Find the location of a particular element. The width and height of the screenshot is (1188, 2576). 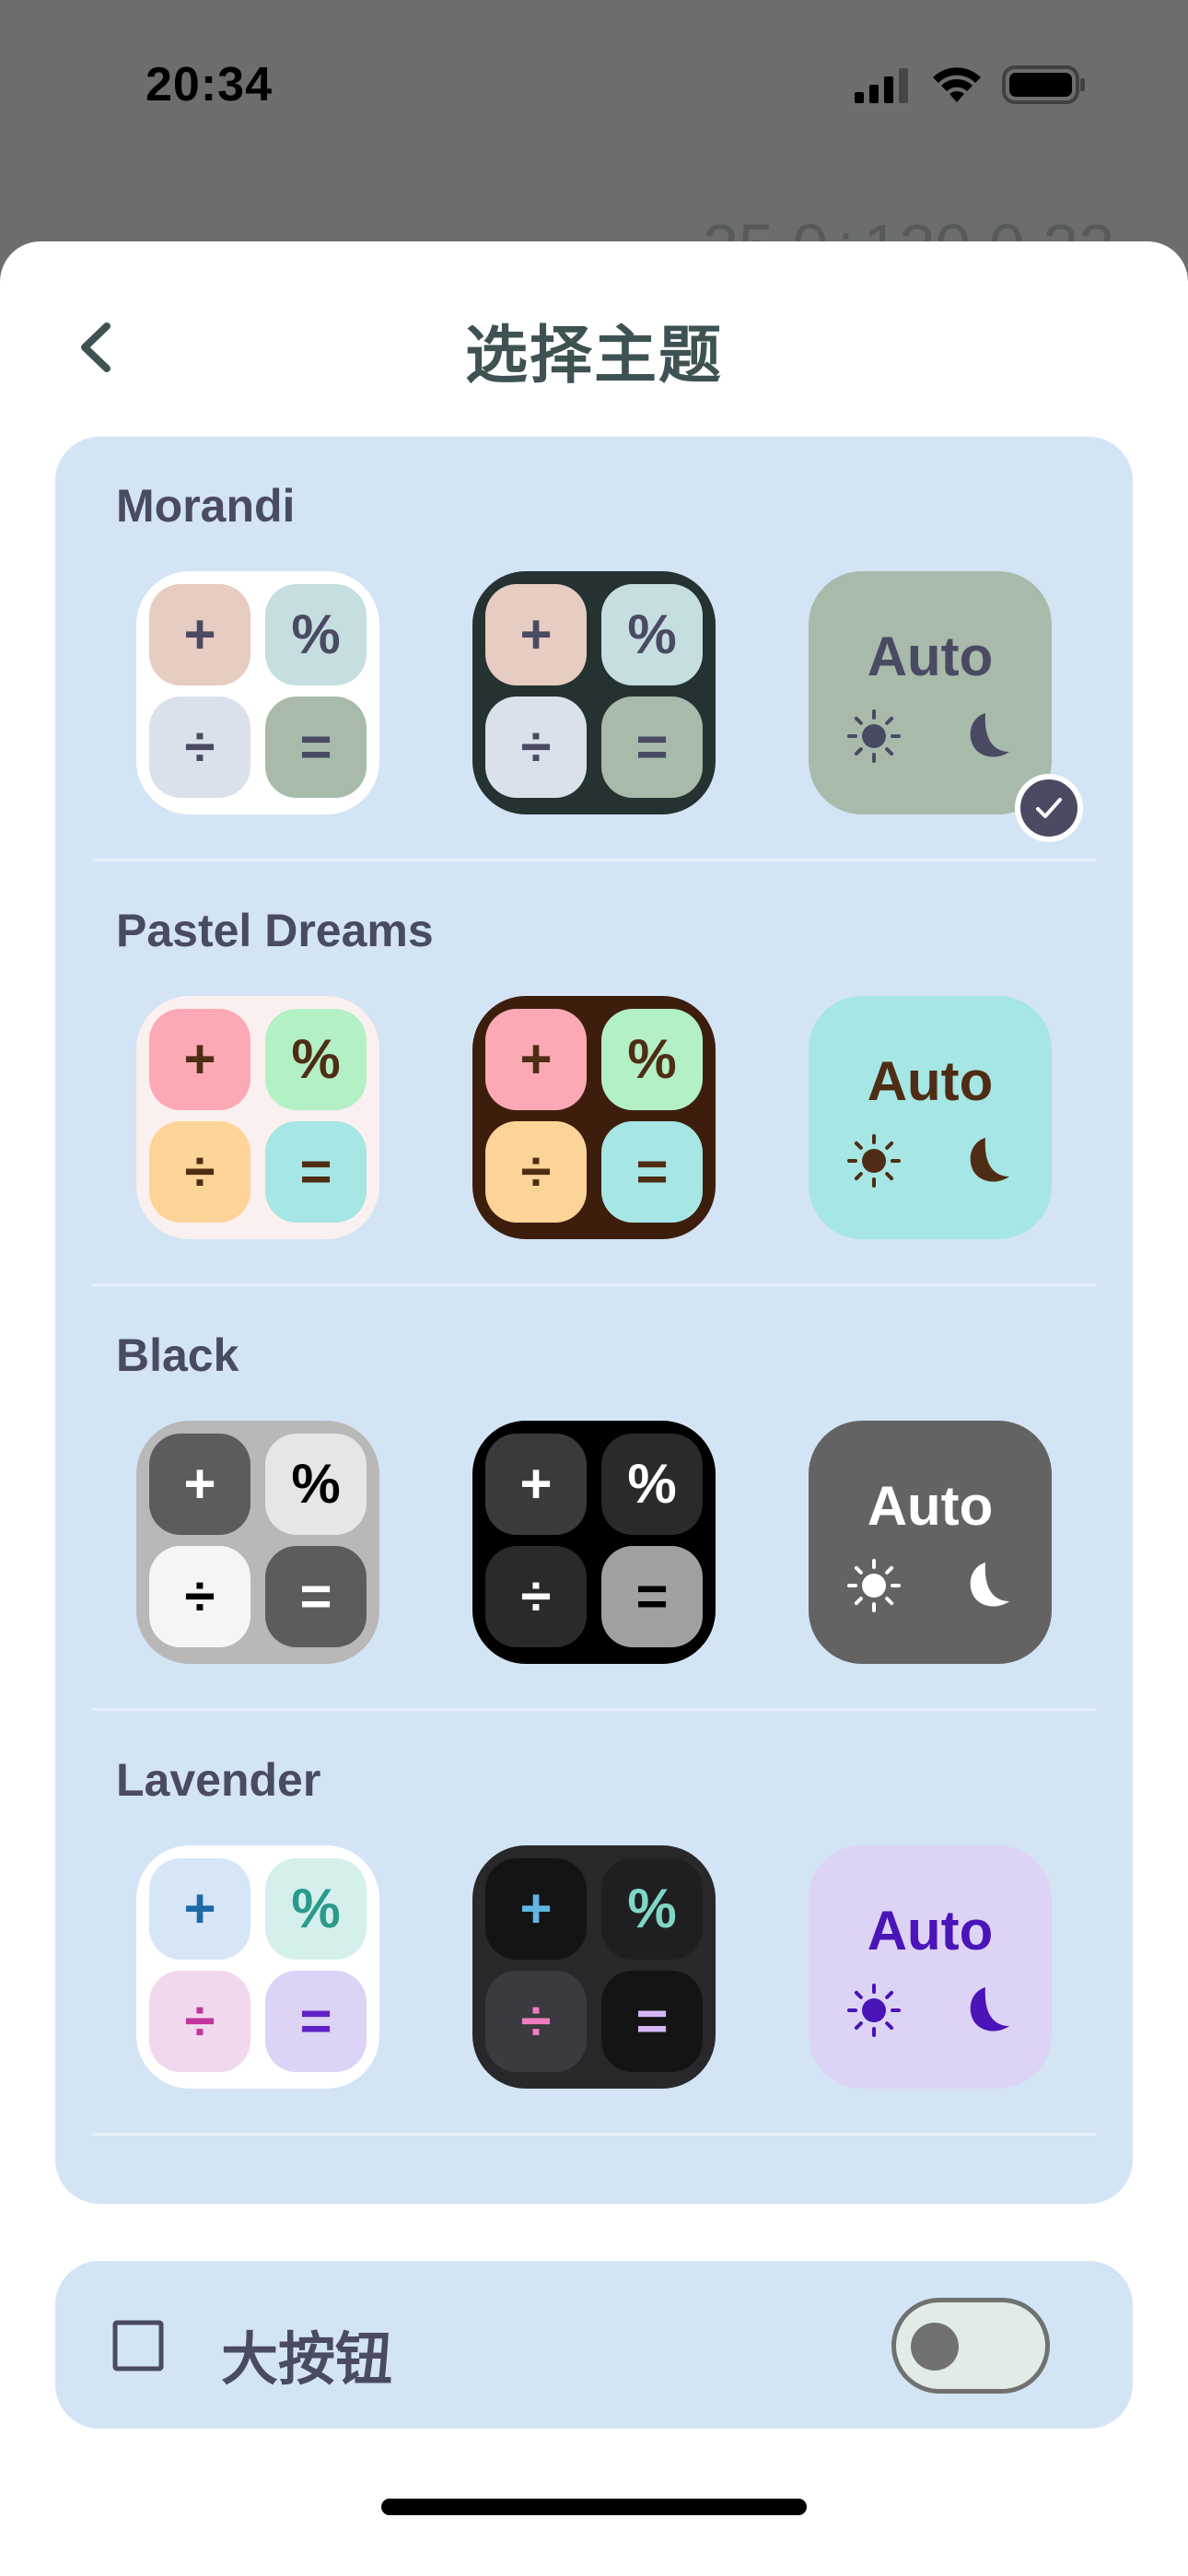

theme-pastel-dreams-auto-option: Auto is located at coordinates (930, 1117).